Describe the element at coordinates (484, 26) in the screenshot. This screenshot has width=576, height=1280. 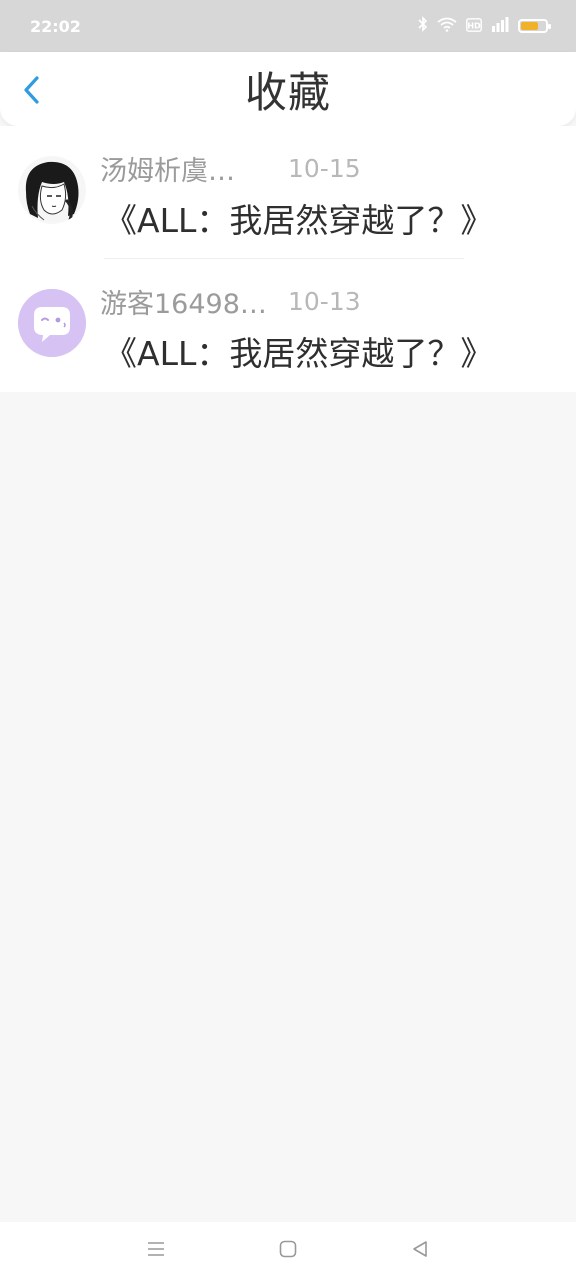
I see `status-icons: HD` at that location.